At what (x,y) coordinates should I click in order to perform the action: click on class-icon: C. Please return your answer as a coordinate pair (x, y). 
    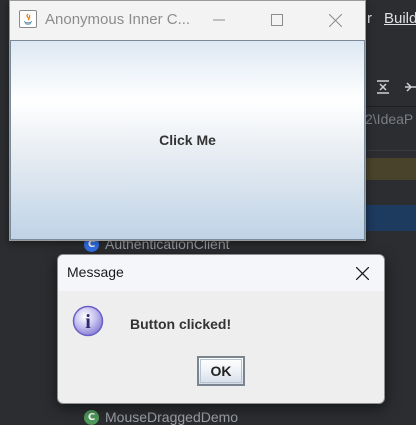
    Looking at the image, I should click on (91, 417).